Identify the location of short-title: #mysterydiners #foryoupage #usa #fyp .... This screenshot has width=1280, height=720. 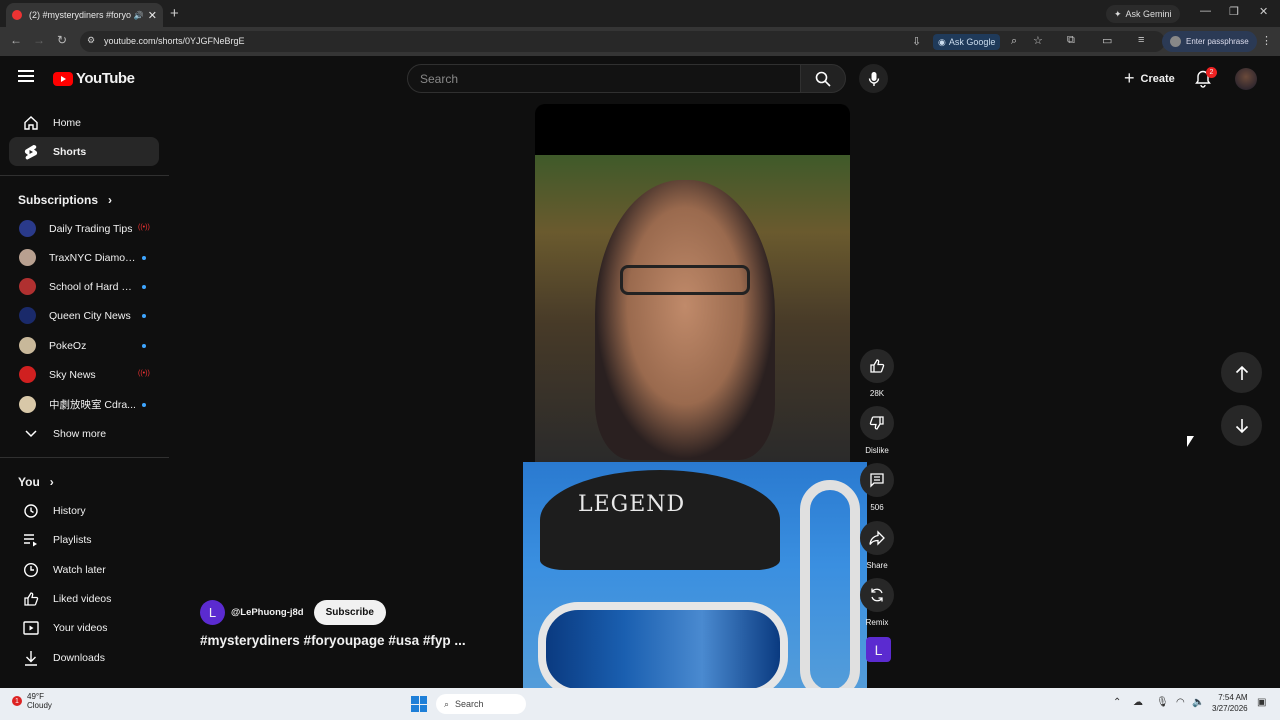
(333, 640).